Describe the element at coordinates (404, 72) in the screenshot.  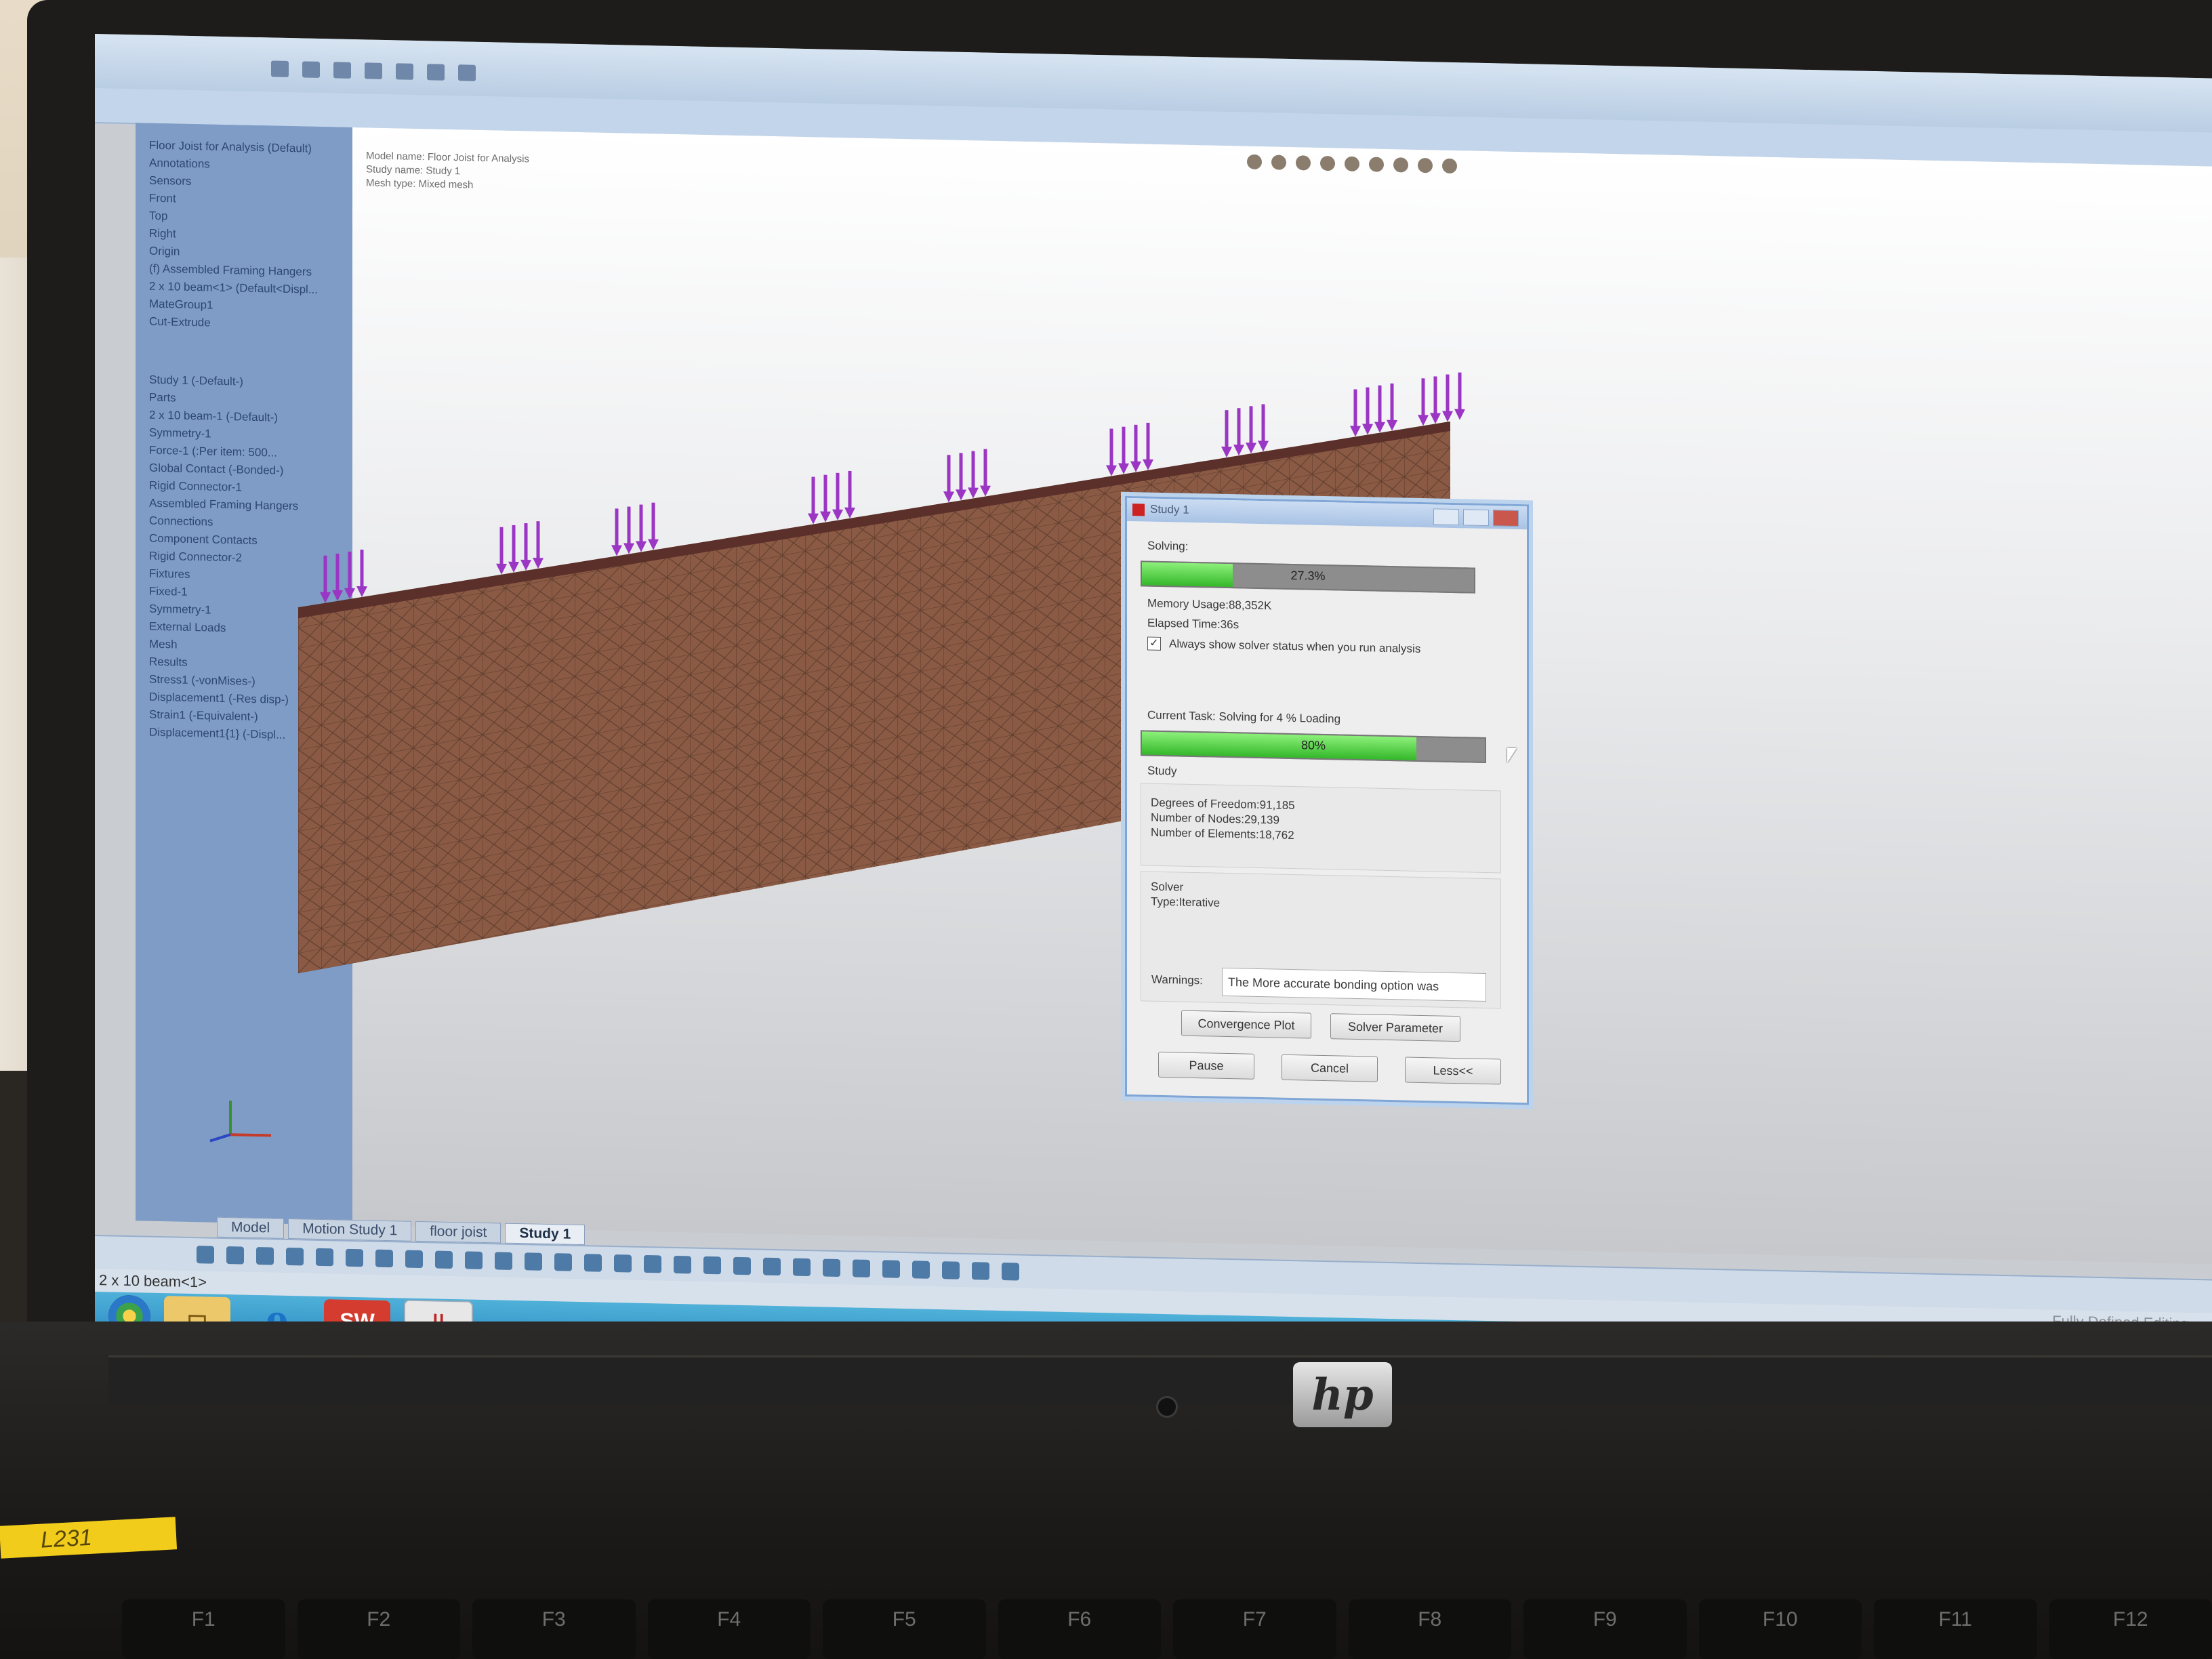
I see `undo-icon` at that location.